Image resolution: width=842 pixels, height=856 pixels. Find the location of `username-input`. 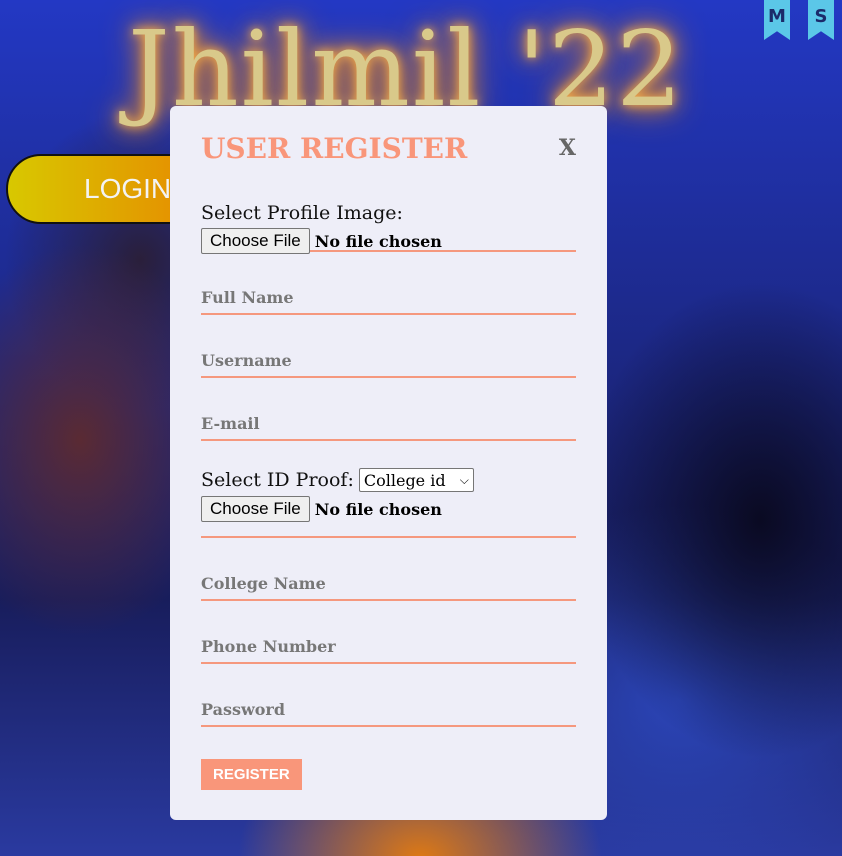

username-input is located at coordinates (388, 363).